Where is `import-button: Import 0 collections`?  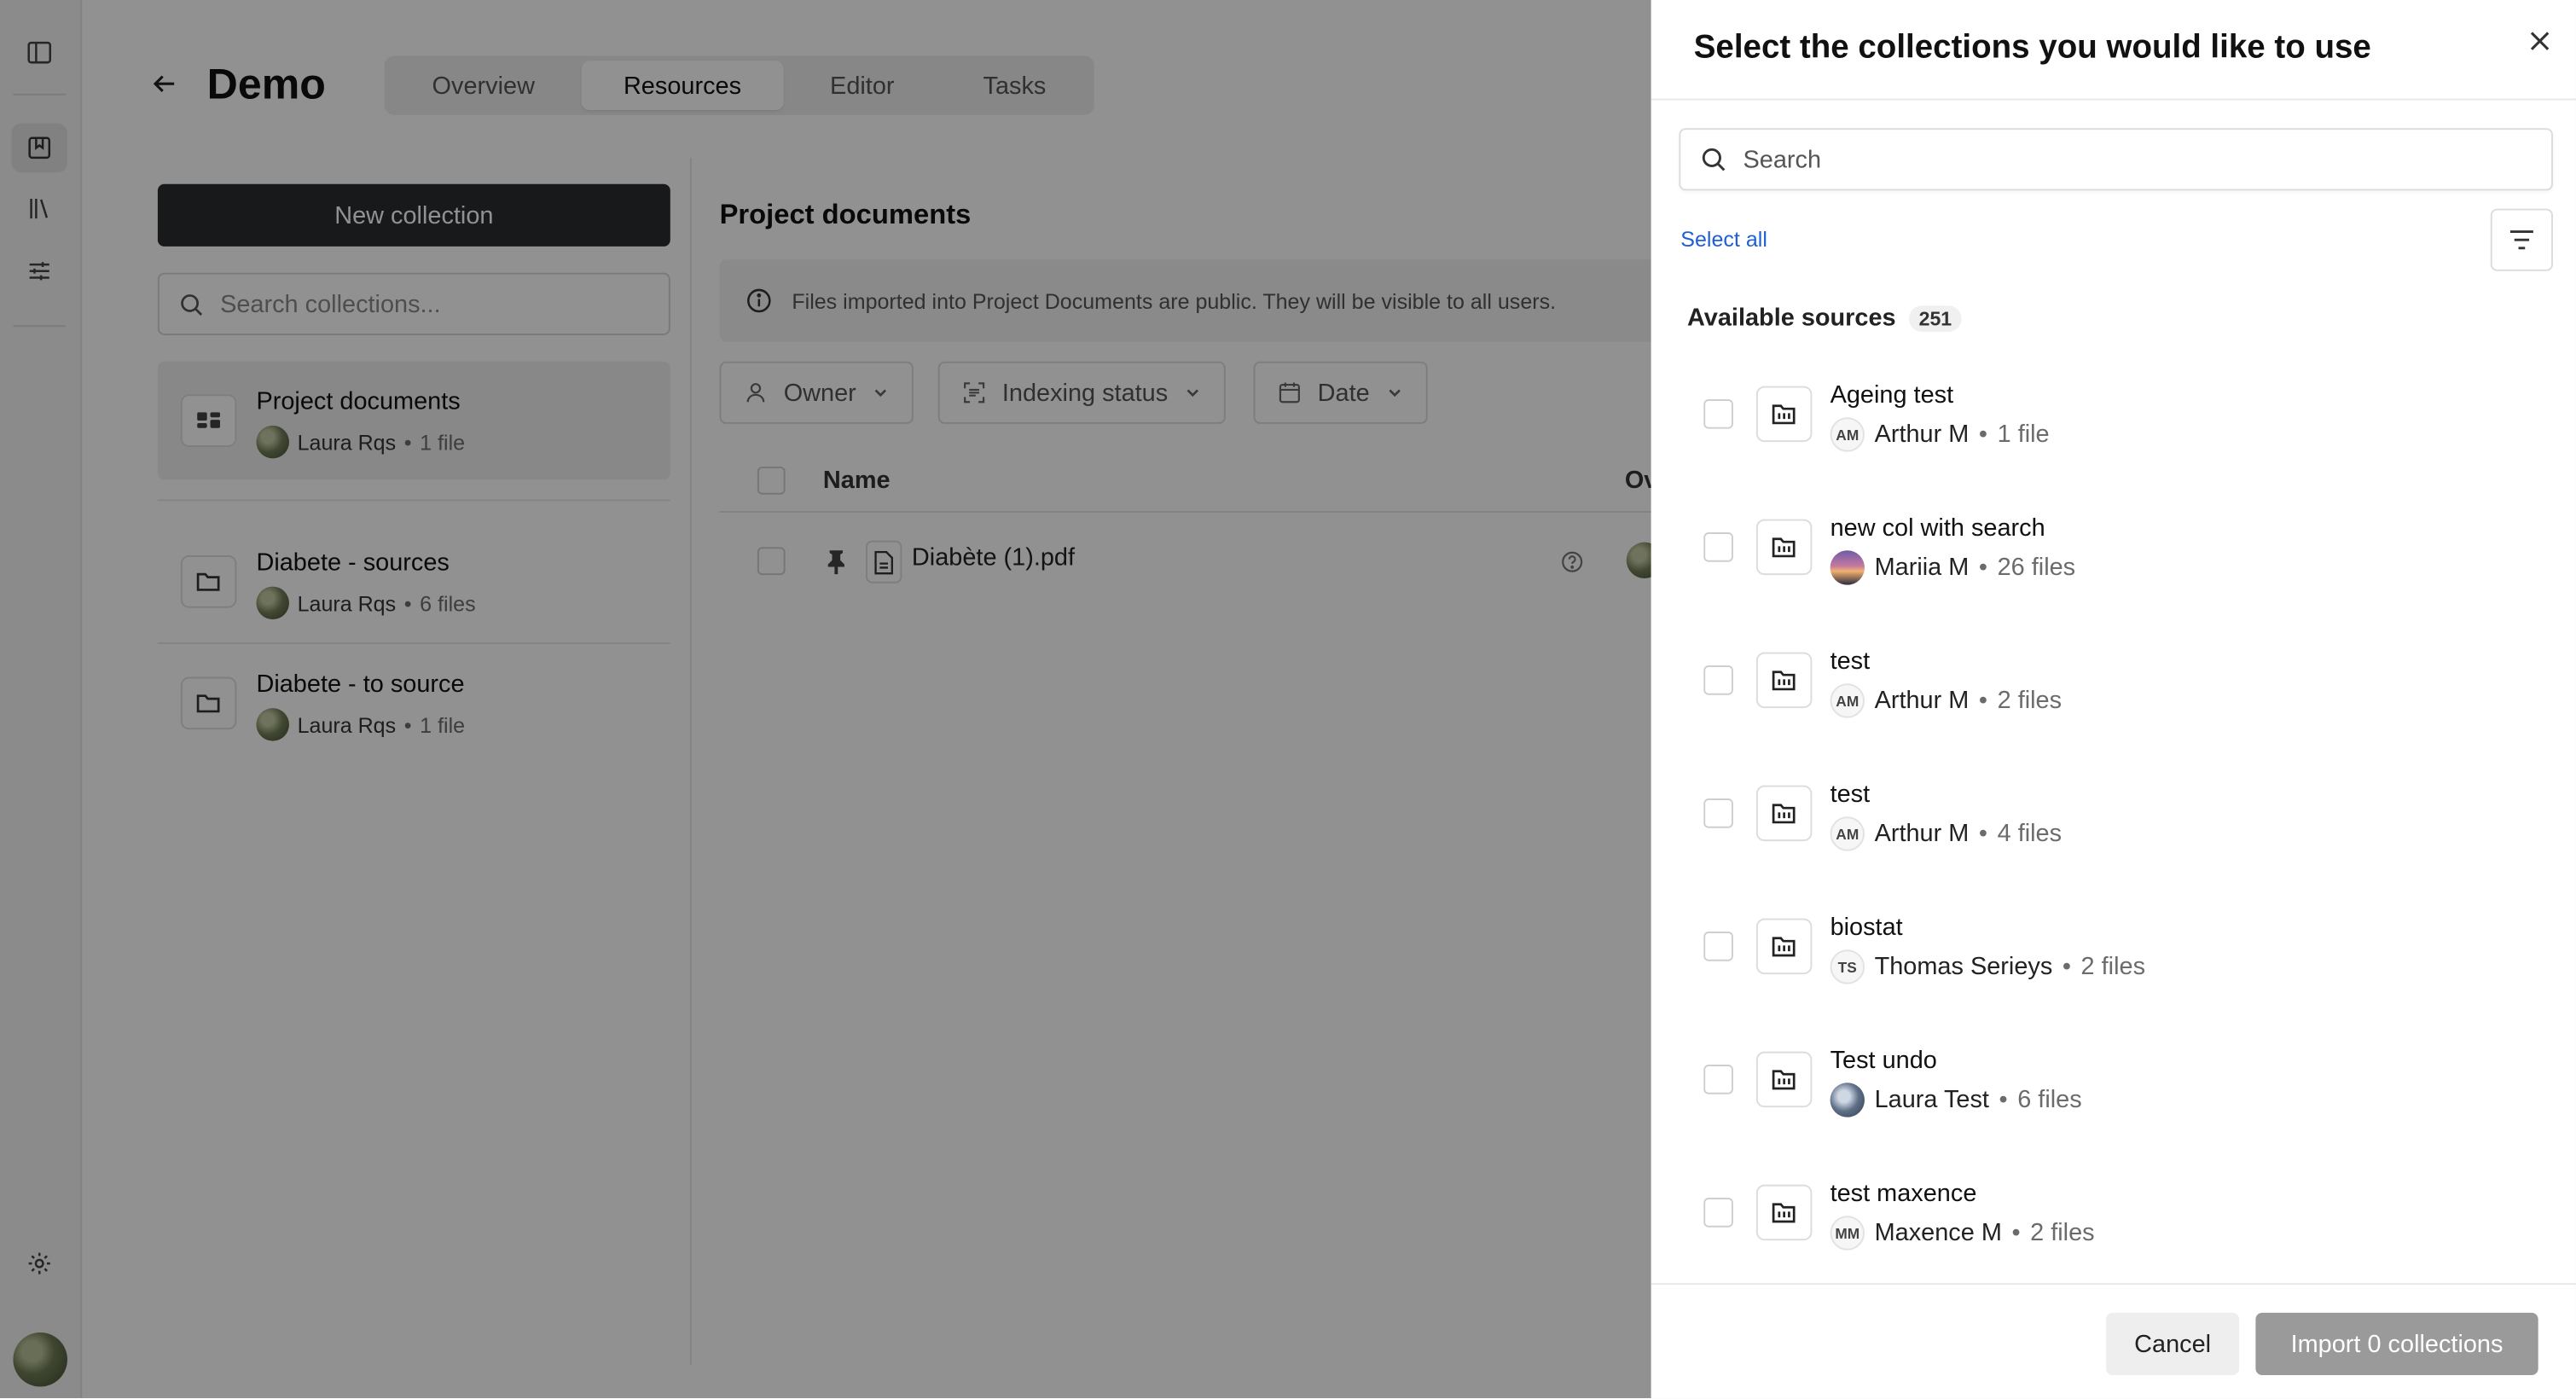 import-button: Import 0 collections is located at coordinates (2396, 1344).